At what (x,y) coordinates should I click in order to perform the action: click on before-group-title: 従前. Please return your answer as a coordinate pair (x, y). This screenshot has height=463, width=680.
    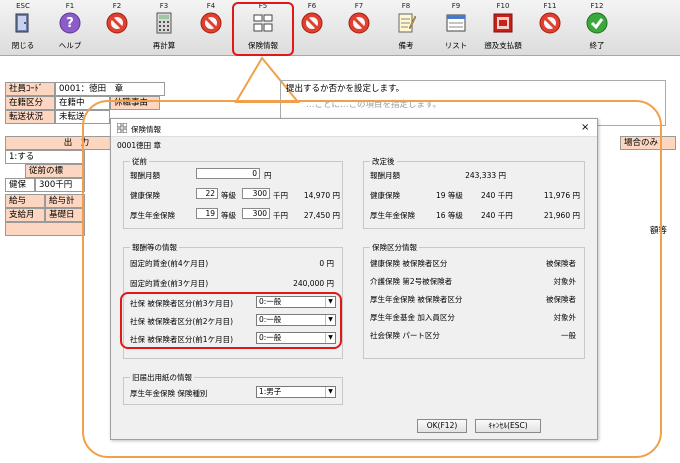
    Looking at the image, I should click on (139, 161).